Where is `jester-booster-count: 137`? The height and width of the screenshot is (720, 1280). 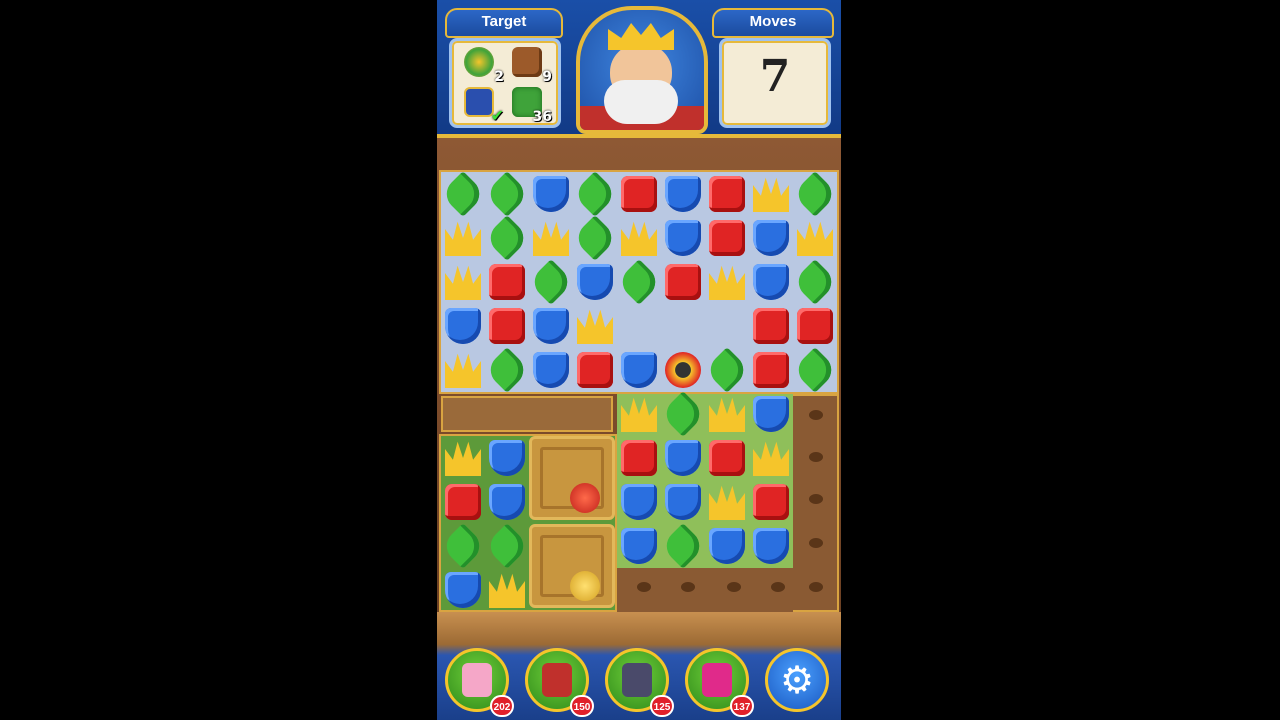 jester-booster-count: 137 is located at coordinates (742, 706).